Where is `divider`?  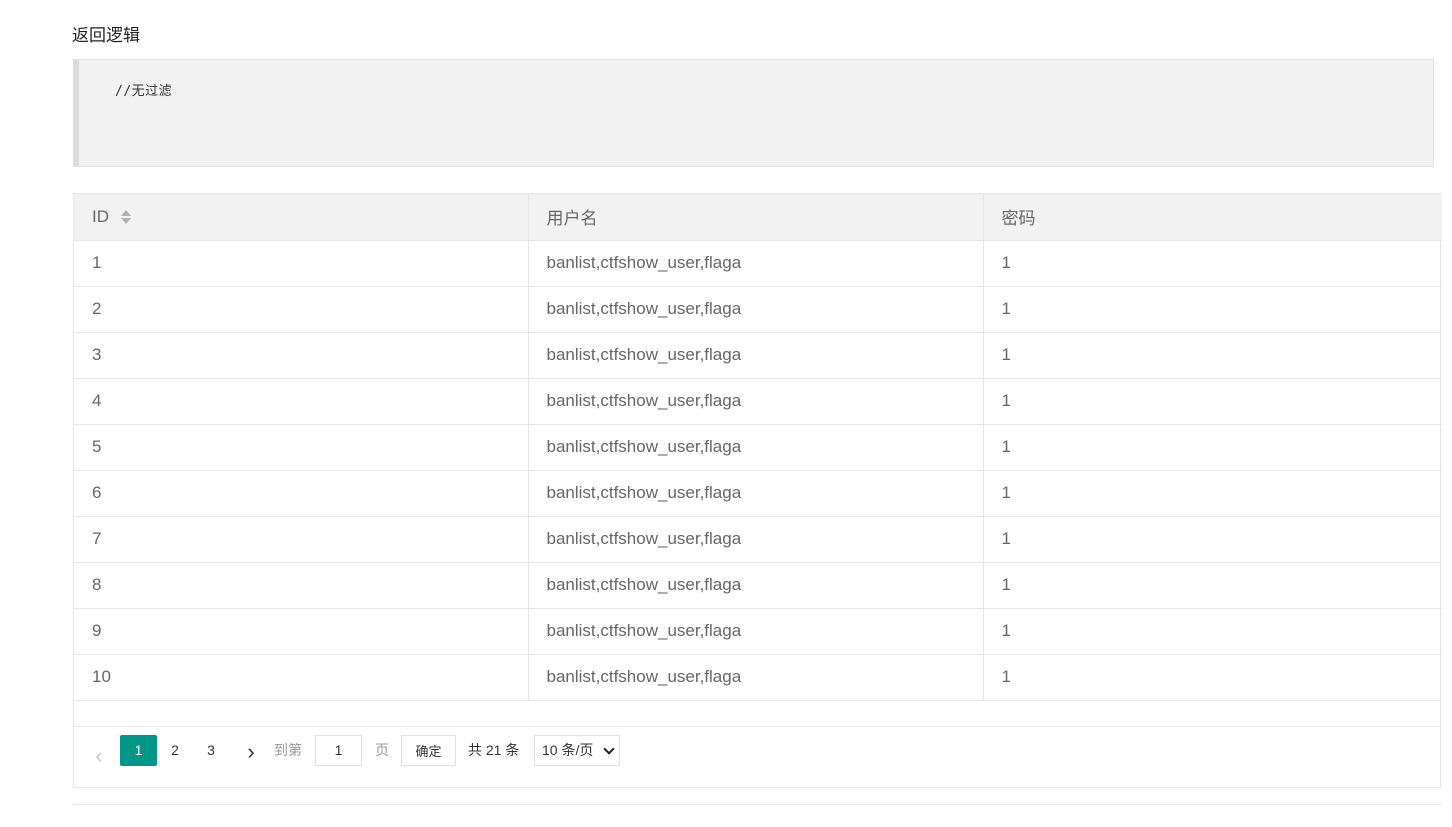
divider is located at coordinates (757, 804).